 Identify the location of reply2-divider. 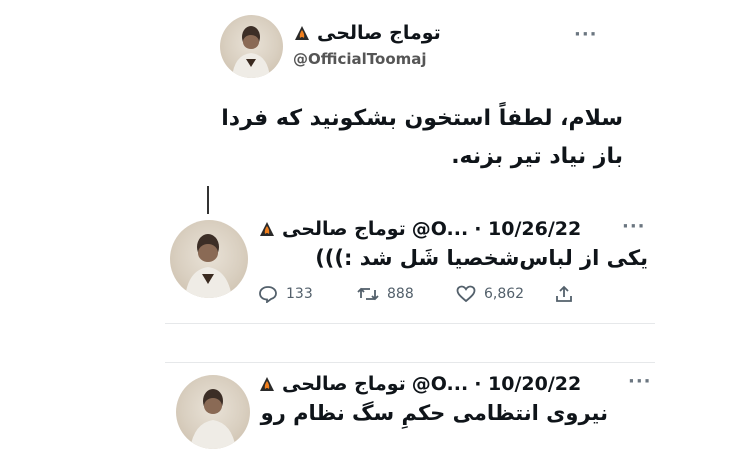
(410, 362).